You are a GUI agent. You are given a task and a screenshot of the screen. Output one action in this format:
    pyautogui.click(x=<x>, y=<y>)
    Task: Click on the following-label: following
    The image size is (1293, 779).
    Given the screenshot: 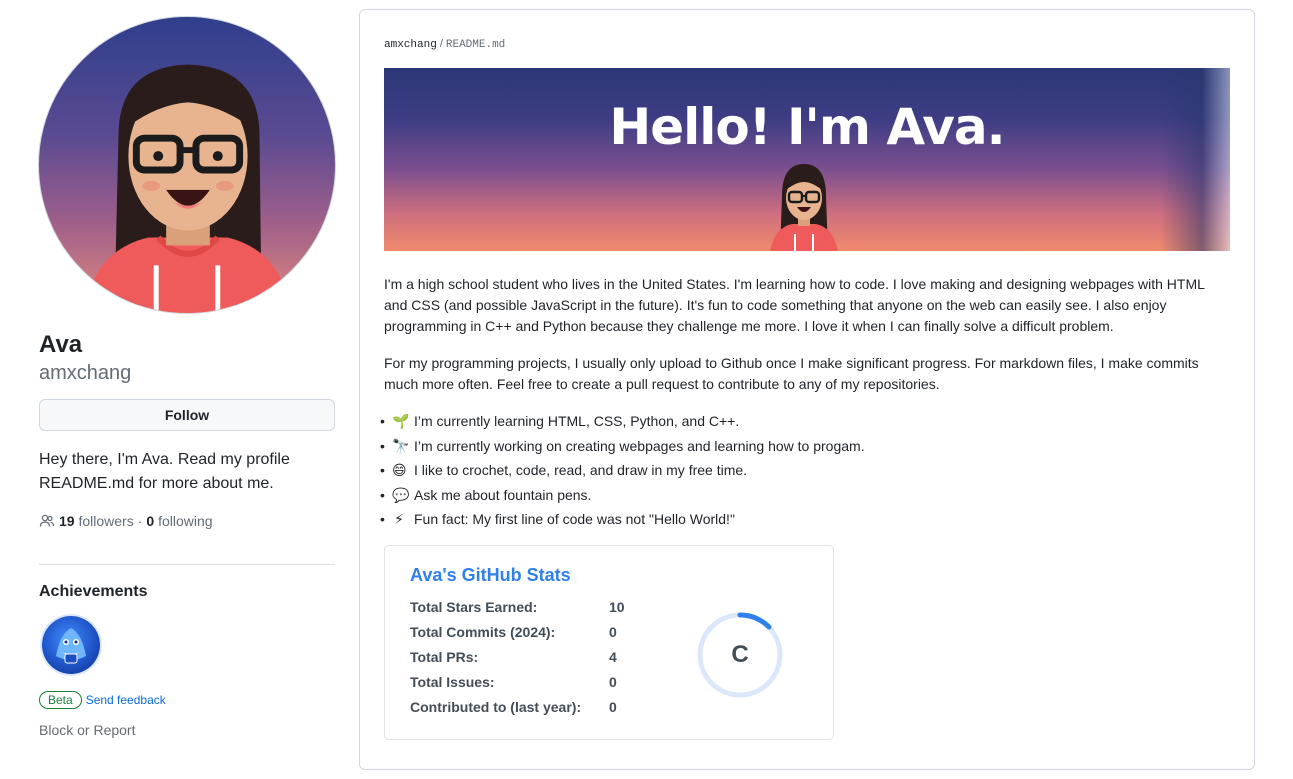 What is the action you would take?
    pyautogui.click(x=185, y=521)
    